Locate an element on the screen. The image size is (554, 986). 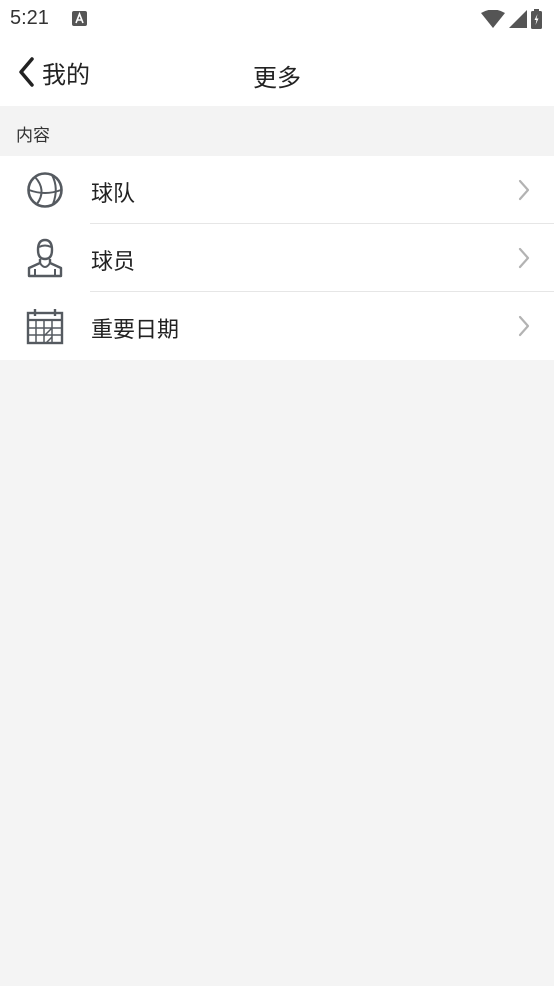
list-item-players: 球员 is located at coordinates (277, 258).